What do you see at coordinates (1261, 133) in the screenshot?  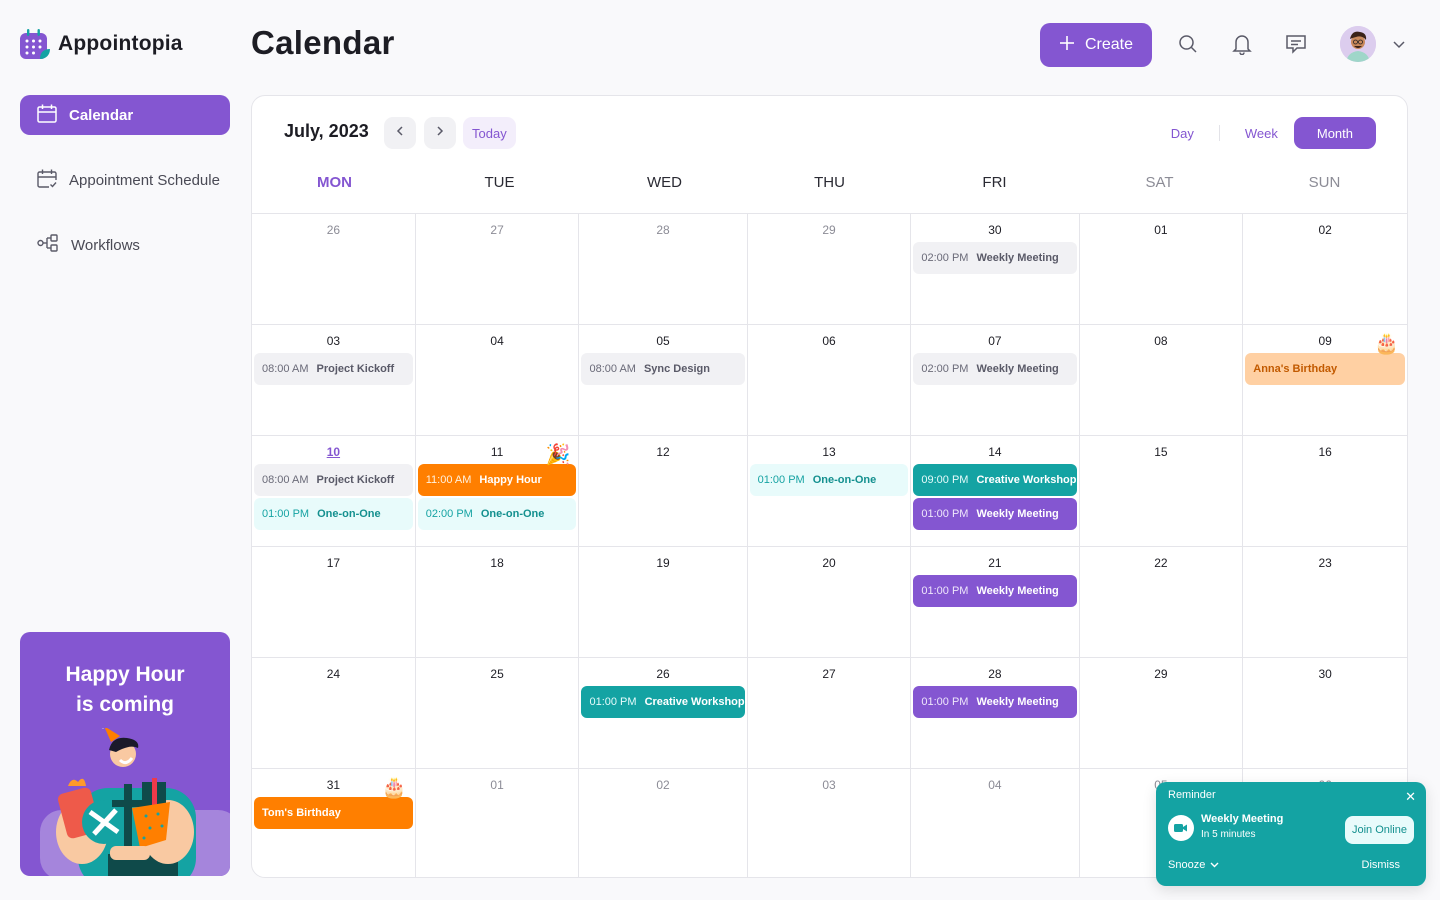 I see `view-week-button: Week` at bounding box center [1261, 133].